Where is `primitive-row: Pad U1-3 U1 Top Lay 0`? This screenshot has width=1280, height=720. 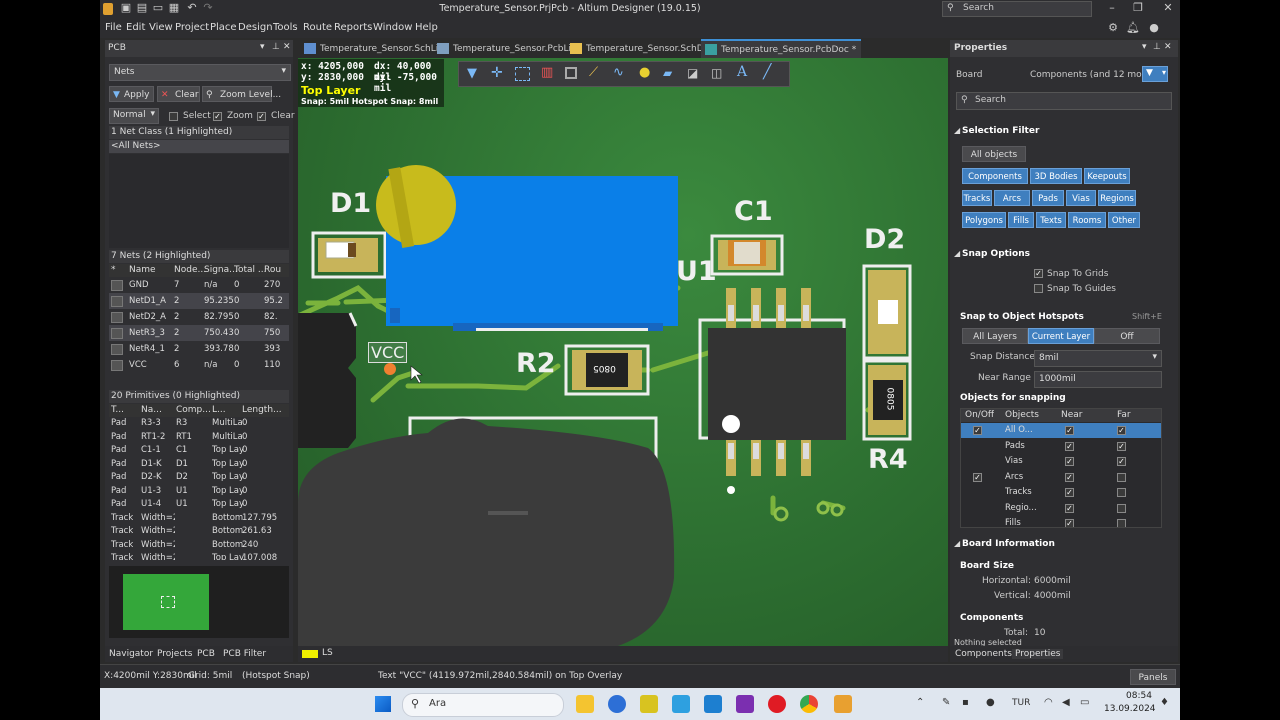 primitive-row: Pad U1-3 U1 Top Lay 0 is located at coordinates (199, 491).